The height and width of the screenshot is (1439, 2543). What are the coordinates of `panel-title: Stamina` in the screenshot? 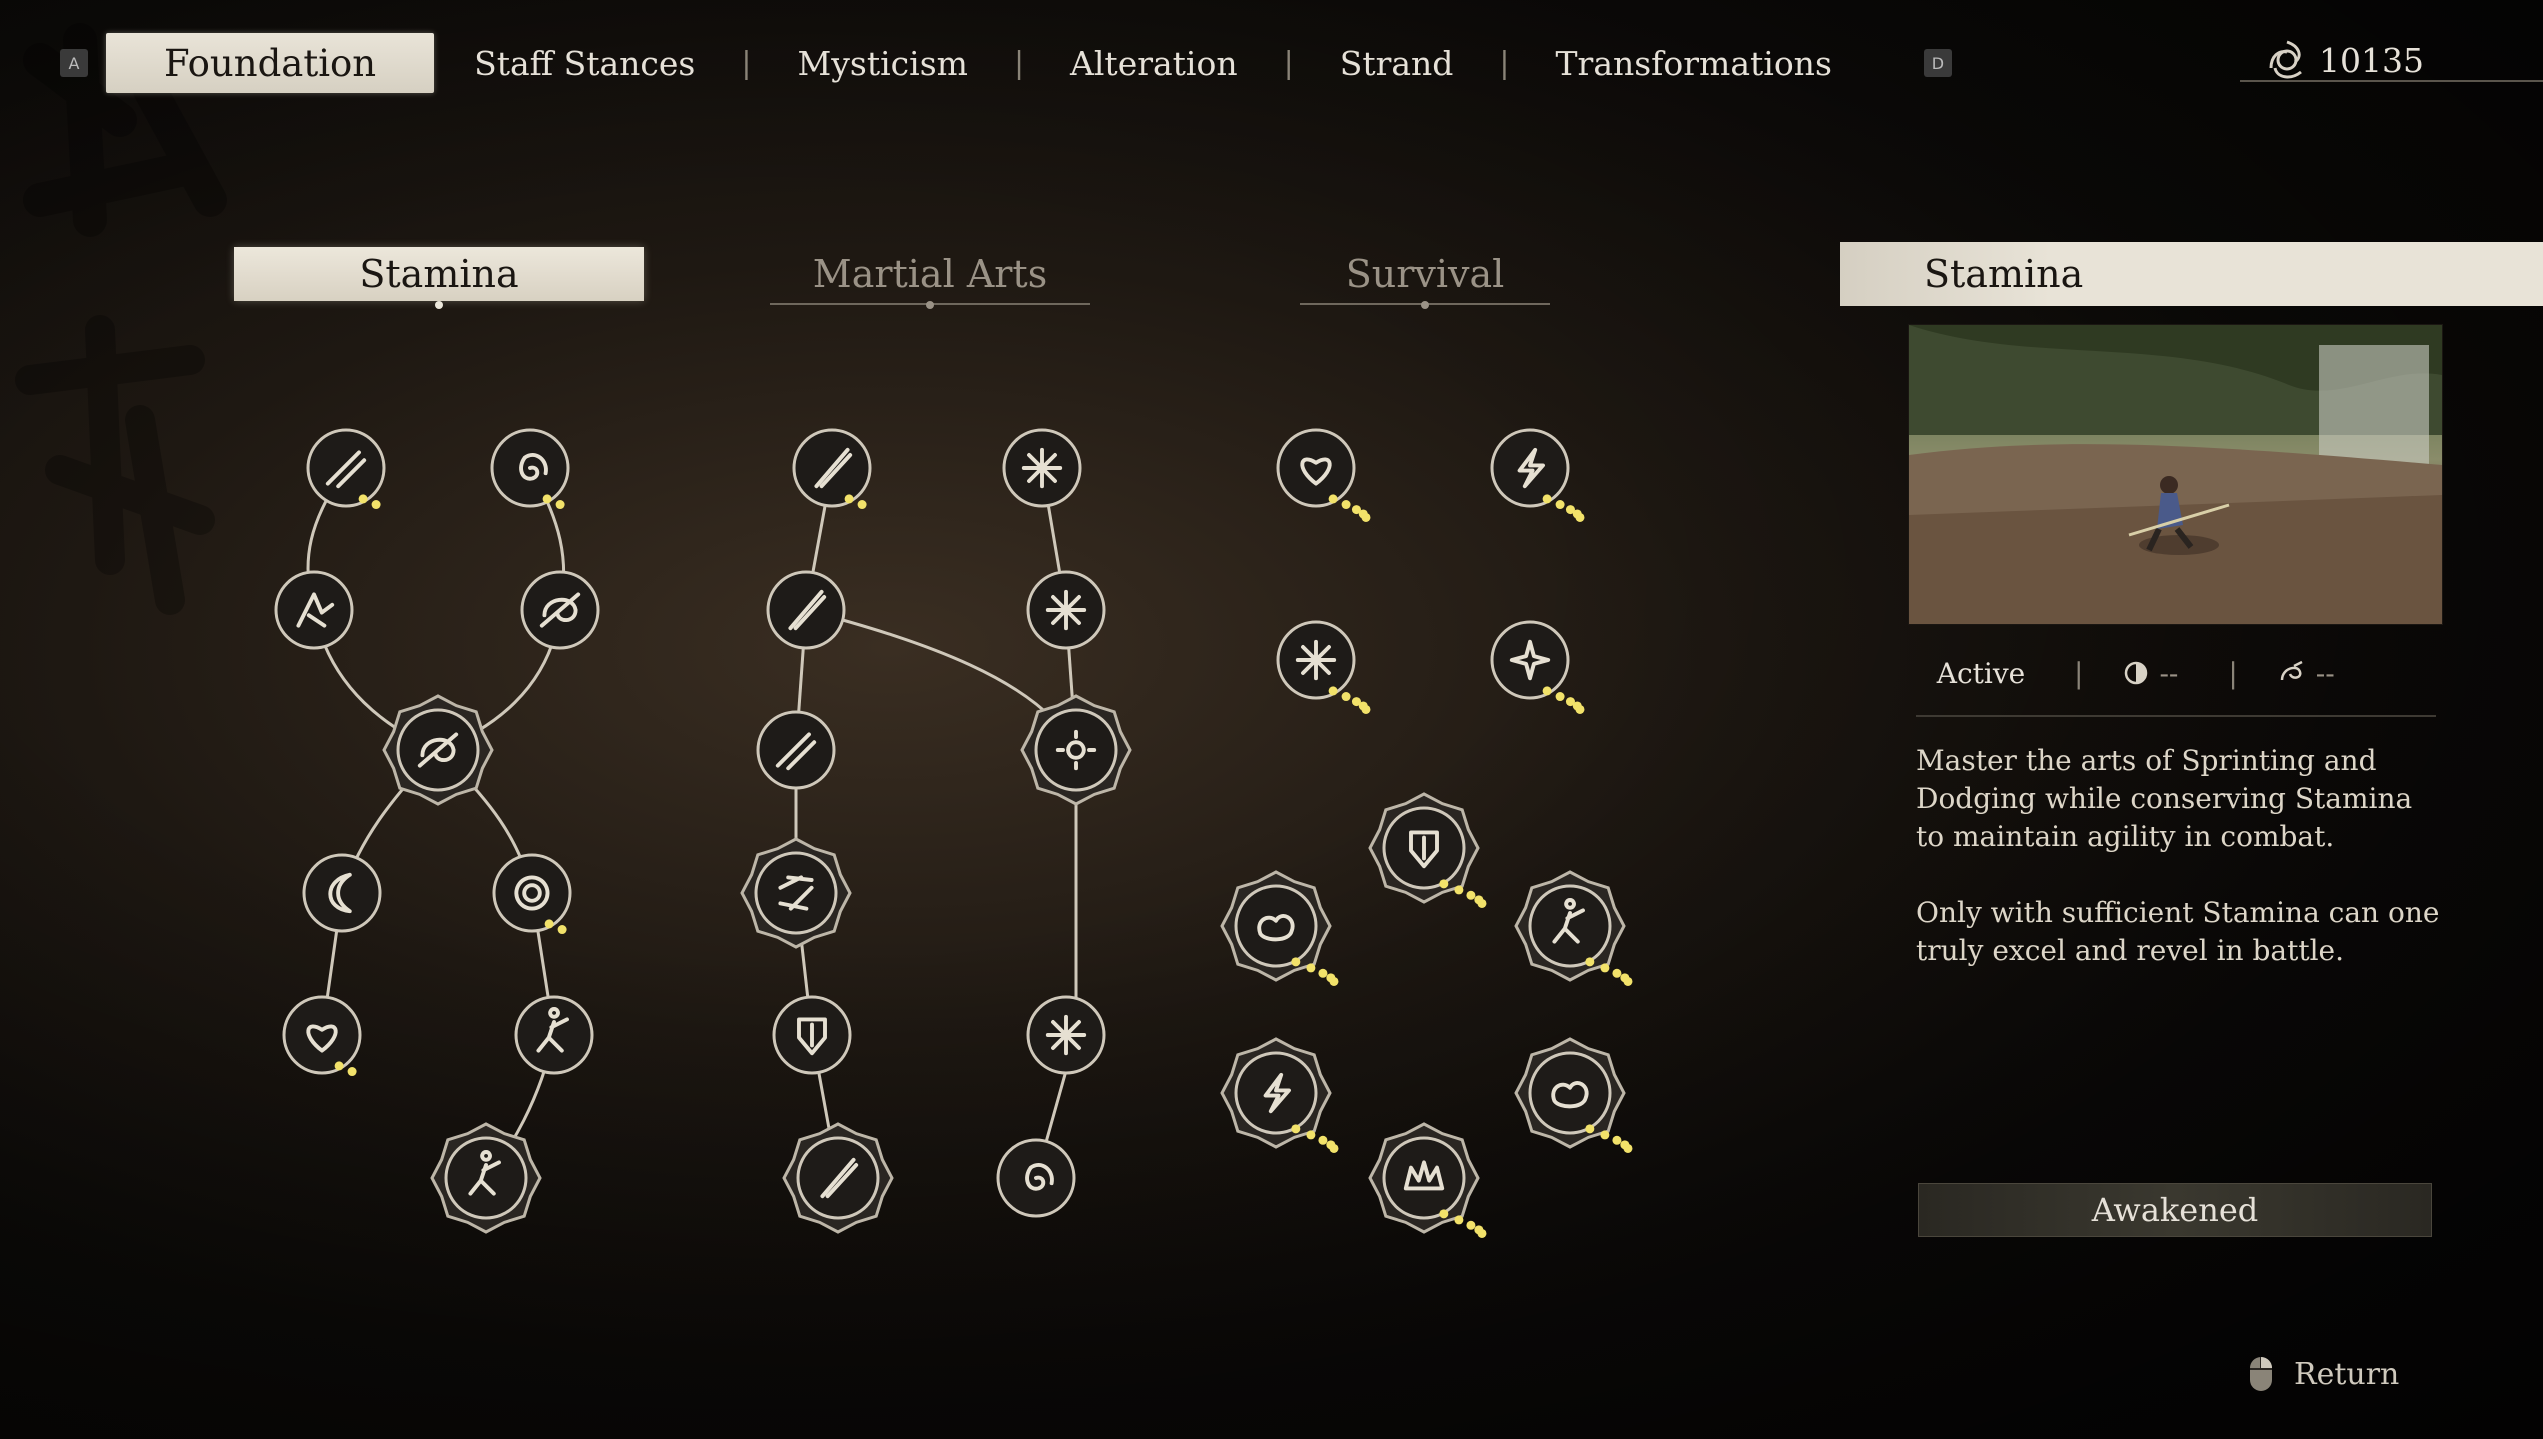 It's located at (2191, 274).